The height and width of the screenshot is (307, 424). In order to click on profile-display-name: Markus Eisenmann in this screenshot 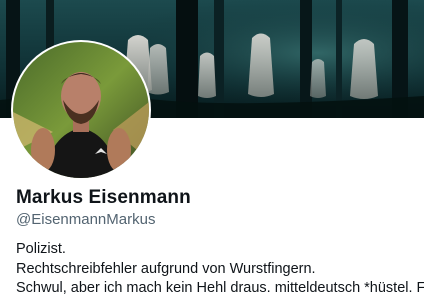, I will do `click(103, 197)`.